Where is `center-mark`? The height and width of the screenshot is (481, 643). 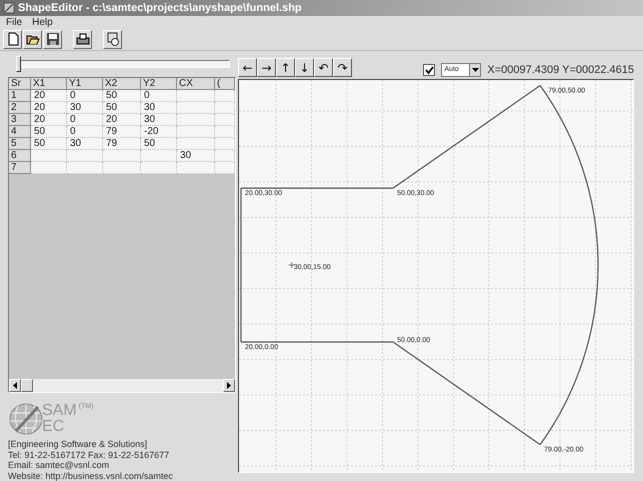 center-mark is located at coordinates (292, 265).